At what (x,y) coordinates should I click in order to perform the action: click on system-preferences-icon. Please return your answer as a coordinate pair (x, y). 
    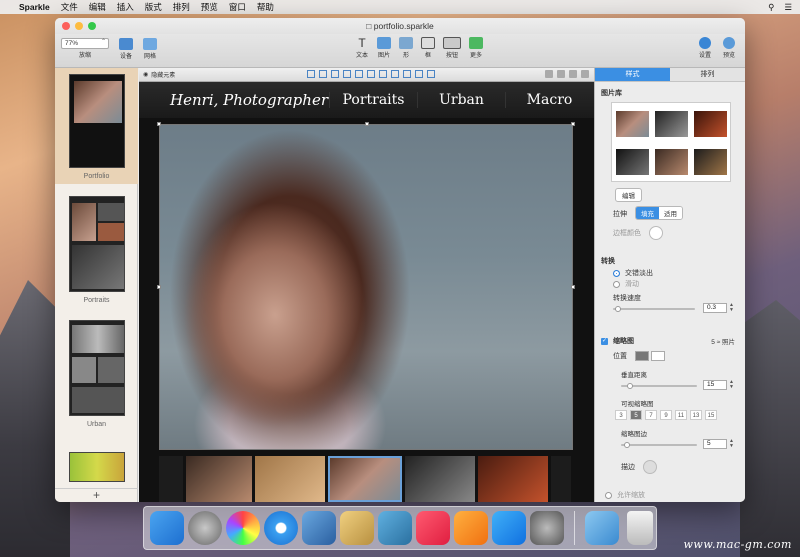
    Looking at the image, I should click on (547, 528).